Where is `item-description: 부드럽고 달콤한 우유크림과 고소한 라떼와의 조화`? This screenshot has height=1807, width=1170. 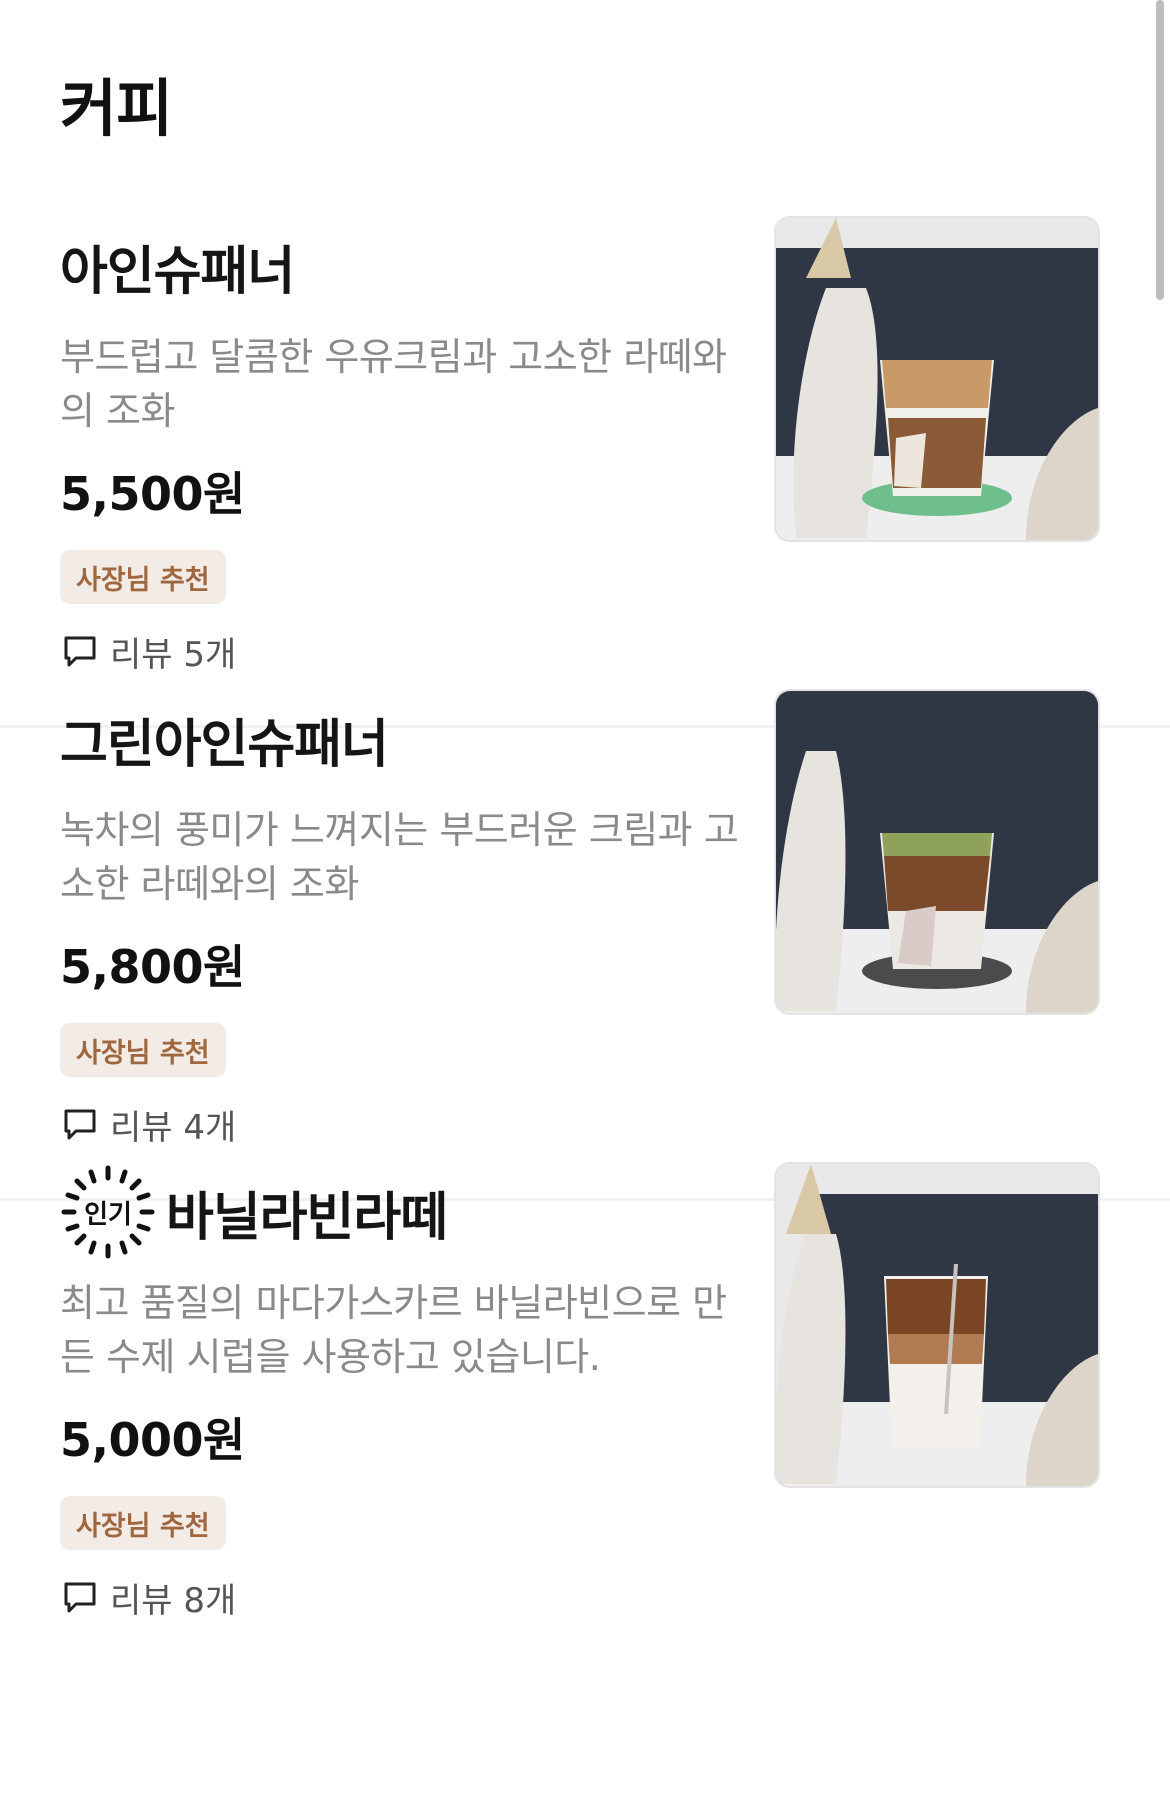 item-description: 부드럽고 달콤한 우유크림과 고소한 라떼와의 조화 is located at coordinates (393, 384).